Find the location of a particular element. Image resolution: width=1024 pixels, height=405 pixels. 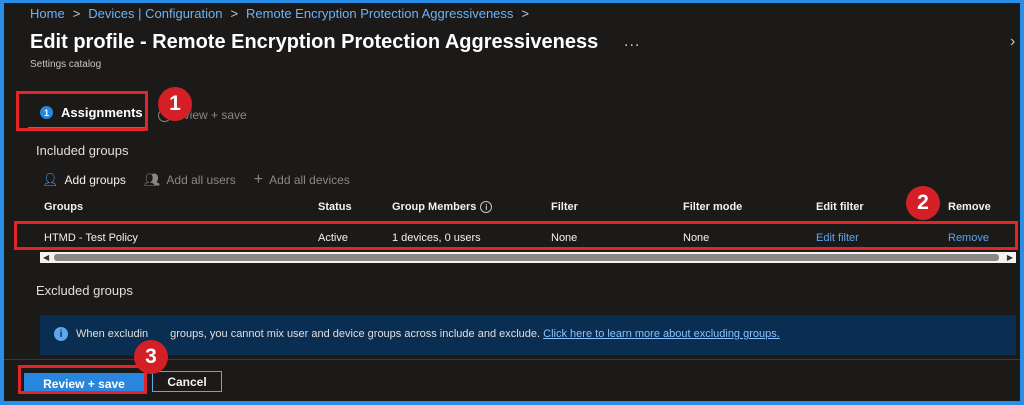

scroll-left-icon: ◀ is located at coordinates (46, 257).